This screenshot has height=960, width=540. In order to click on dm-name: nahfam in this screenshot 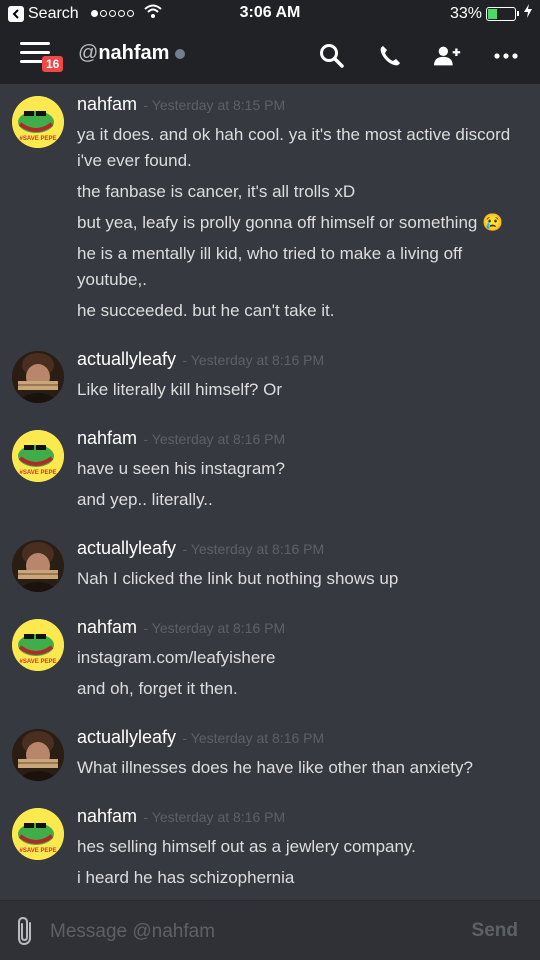, I will do `click(134, 53)`.